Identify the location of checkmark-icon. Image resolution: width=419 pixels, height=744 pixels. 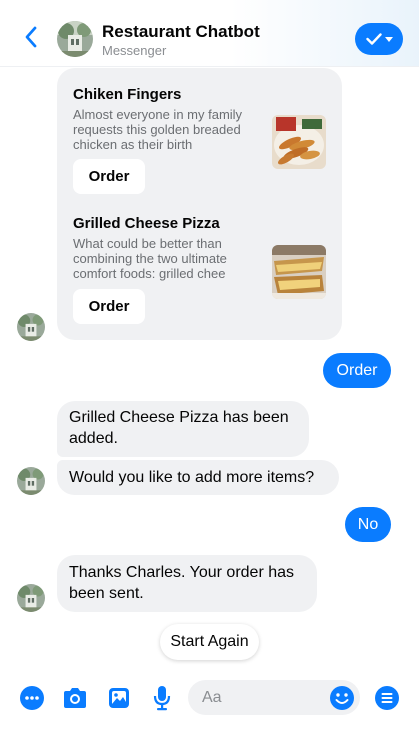
(373, 39).